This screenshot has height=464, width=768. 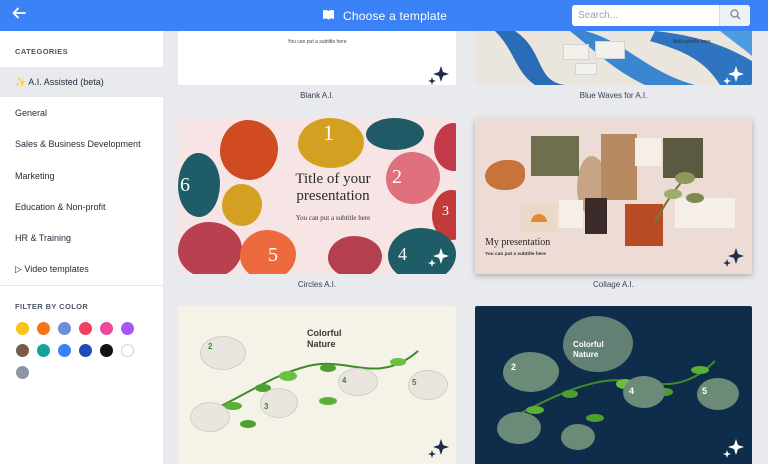 I want to click on template-card-blank-ai: You can put a subtitle here, so click(x=317, y=58).